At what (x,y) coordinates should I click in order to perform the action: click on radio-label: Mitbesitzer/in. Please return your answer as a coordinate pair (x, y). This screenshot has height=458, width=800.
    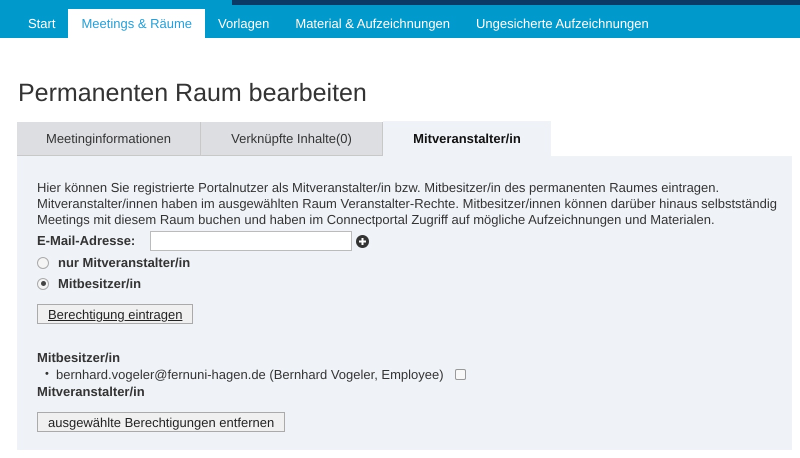
    Looking at the image, I should click on (100, 283).